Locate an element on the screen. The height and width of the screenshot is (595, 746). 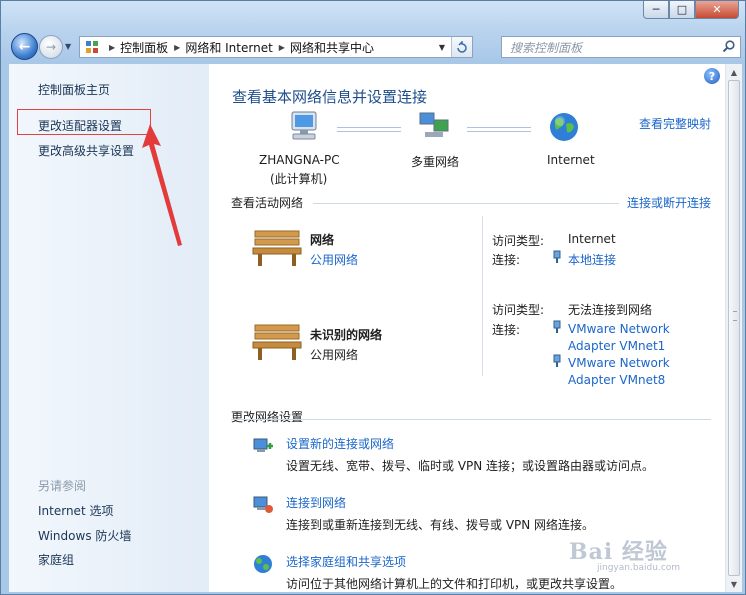
task-connect-to-network-desc: 连接到或重新连接到无线、有线、拨号或 VPN 网络连接。 is located at coordinates (440, 525).